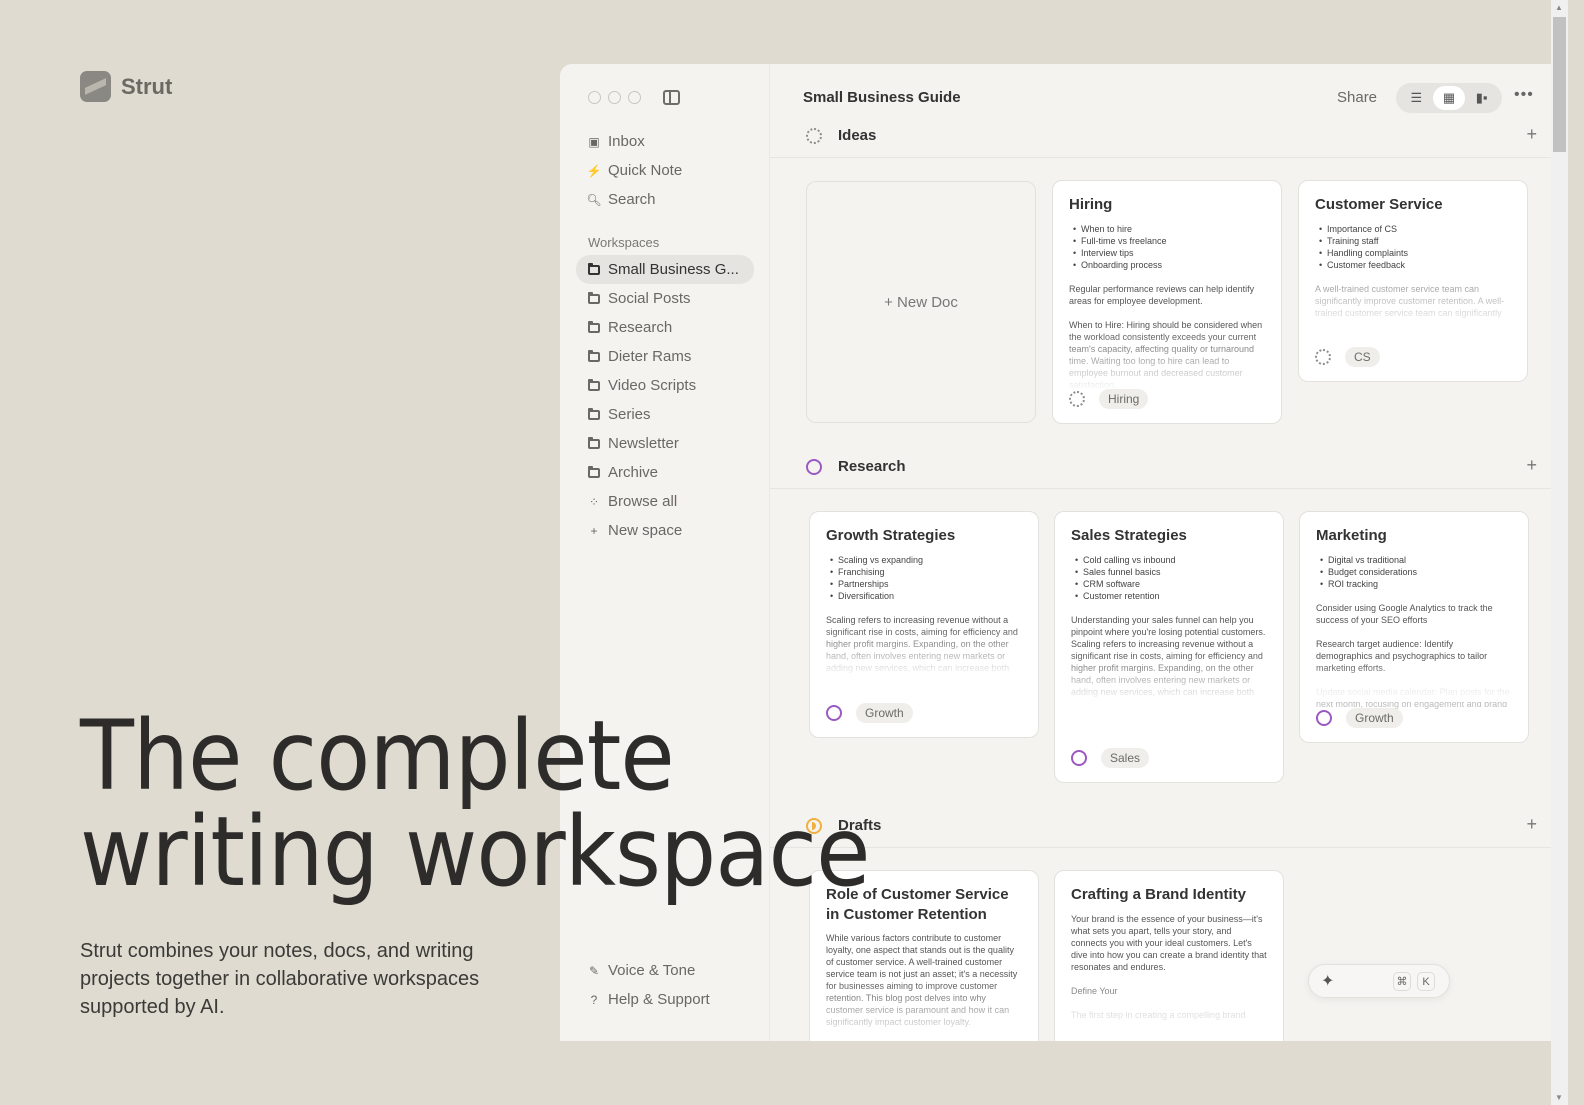  What do you see at coordinates (1328, 981) in the screenshot?
I see `sparkle-icon: ✦` at bounding box center [1328, 981].